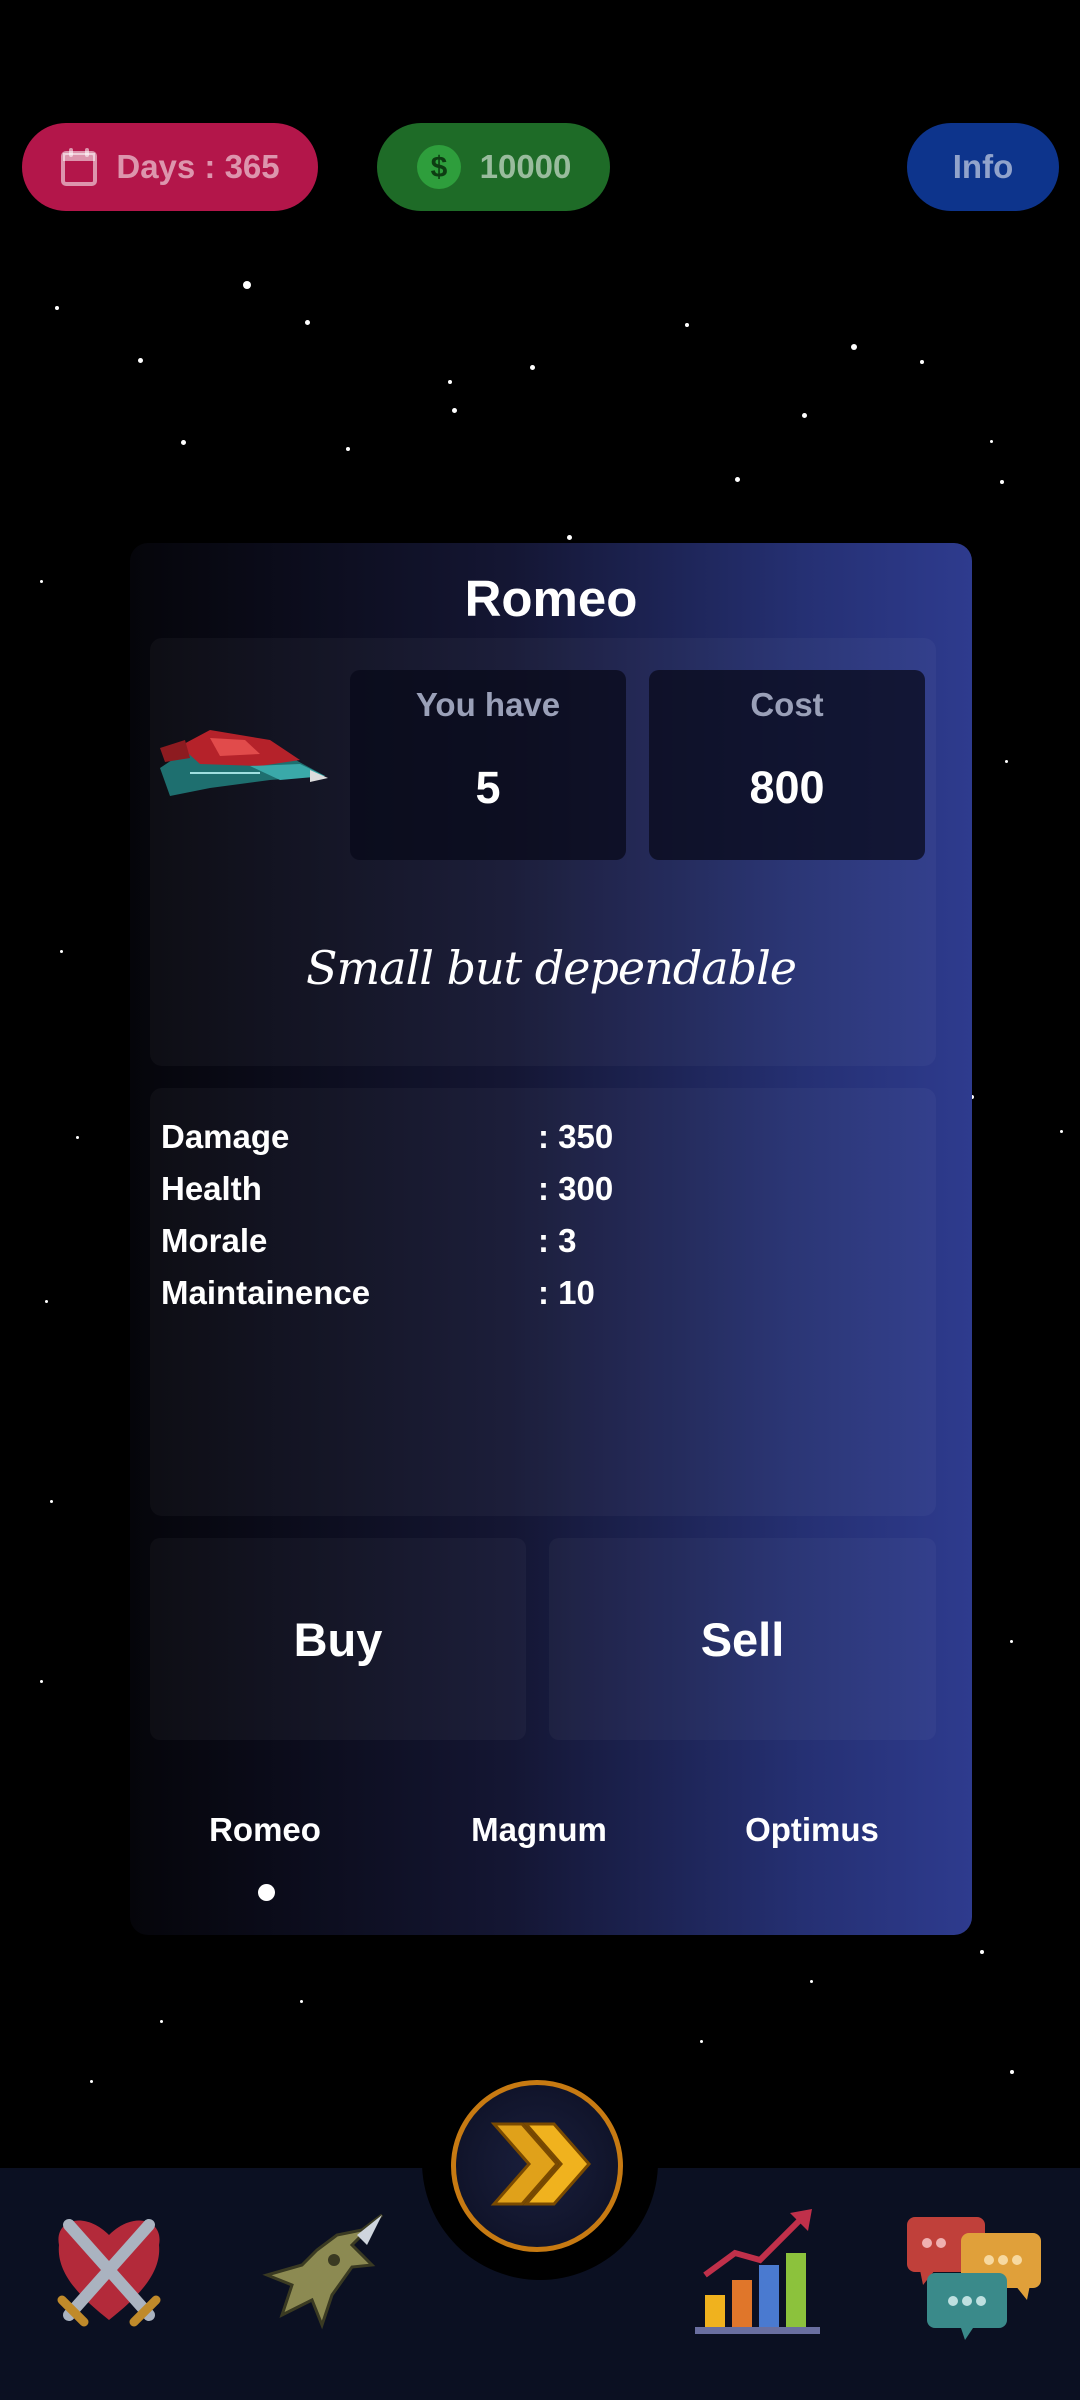  What do you see at coordinates (327, 2272) in the screenshot?
I see `fighter-jet-icon` at bounding box center [327, 2272].